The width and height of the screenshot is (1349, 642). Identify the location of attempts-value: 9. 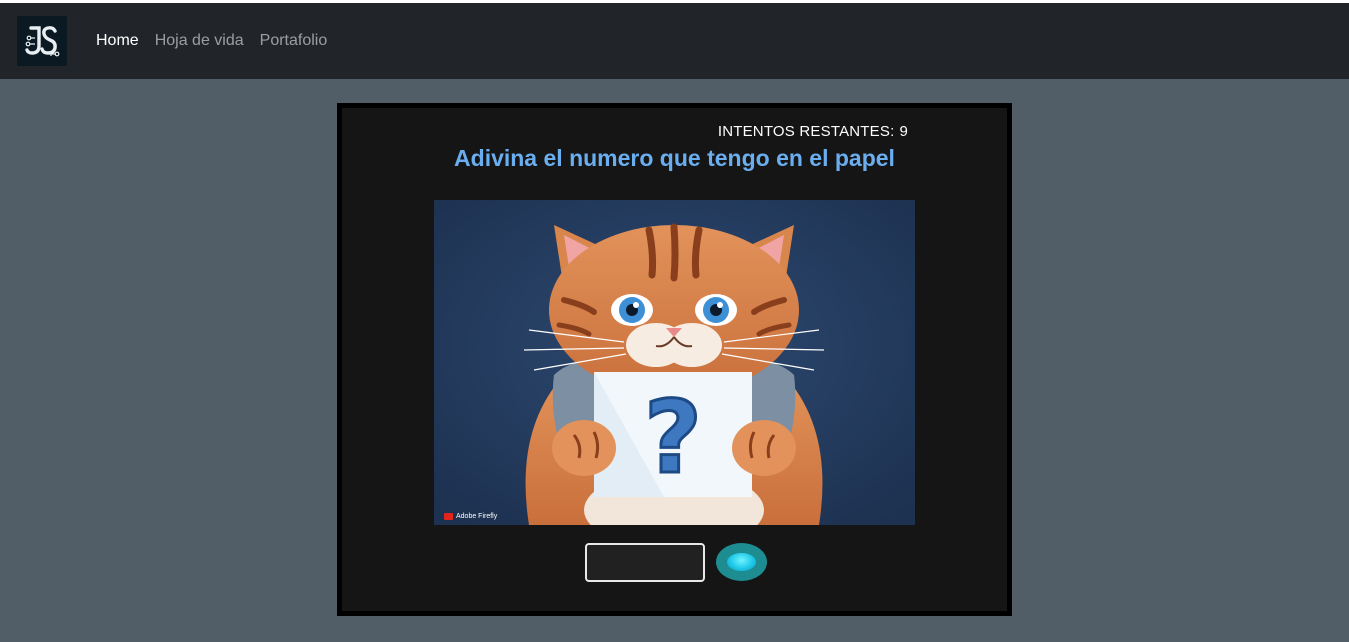
(903, 131).